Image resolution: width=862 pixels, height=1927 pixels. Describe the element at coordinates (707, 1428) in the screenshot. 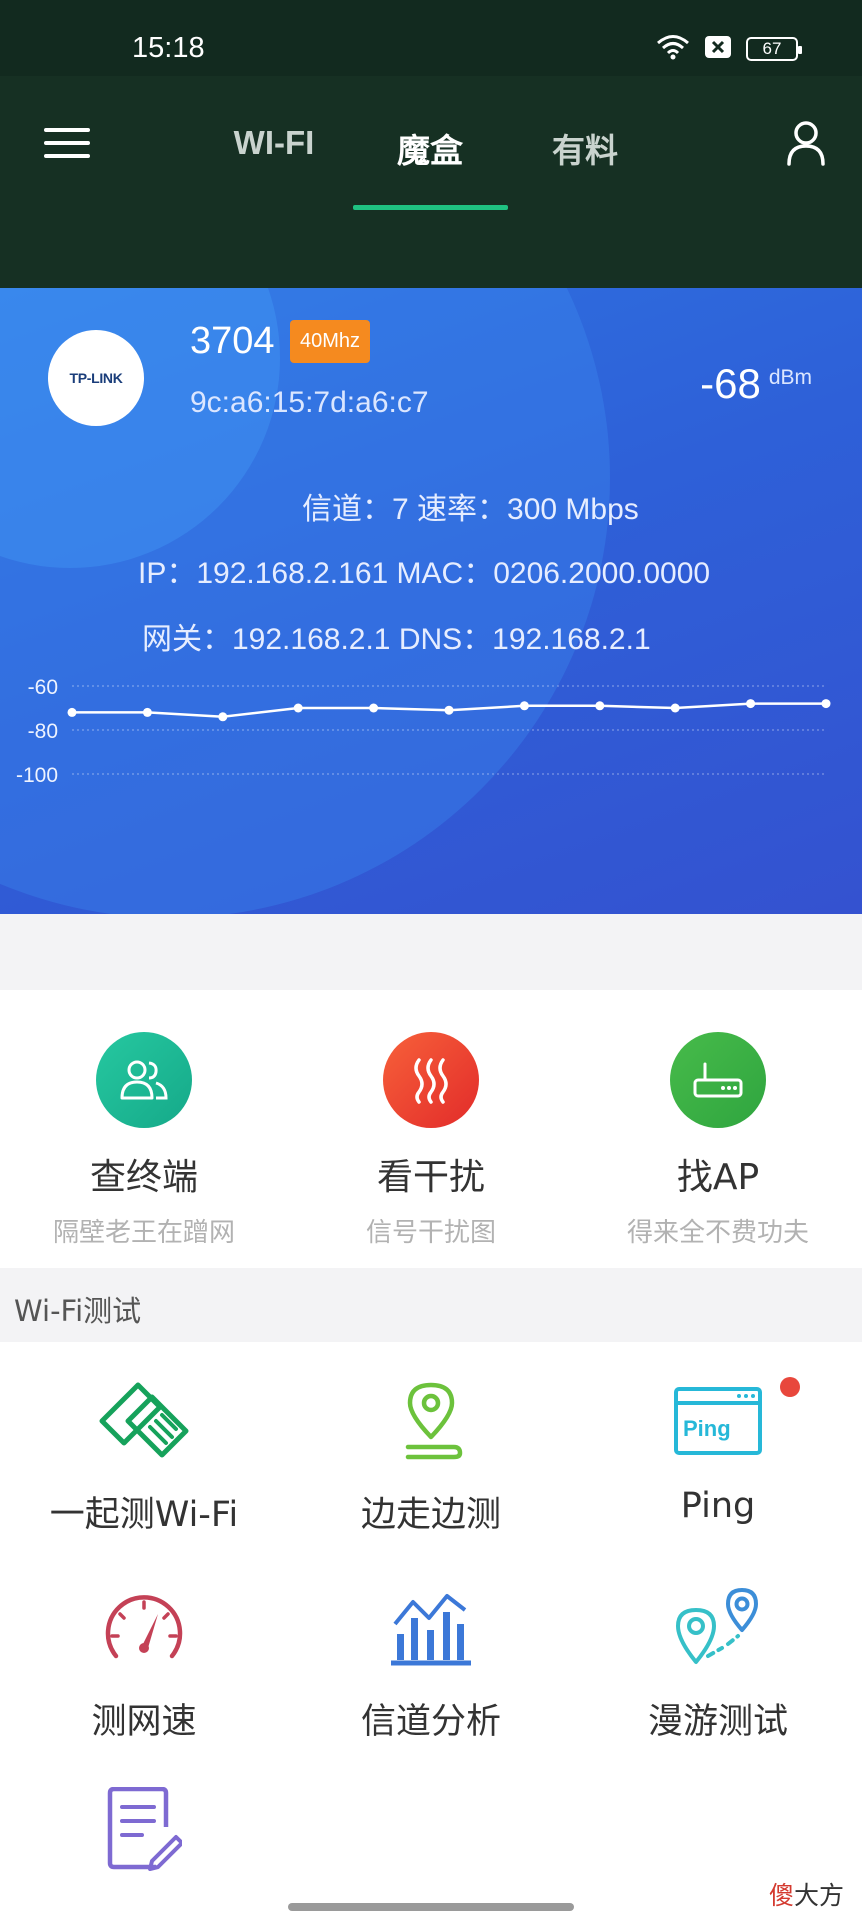

I see `ping-icon-text: Ping` at that location.